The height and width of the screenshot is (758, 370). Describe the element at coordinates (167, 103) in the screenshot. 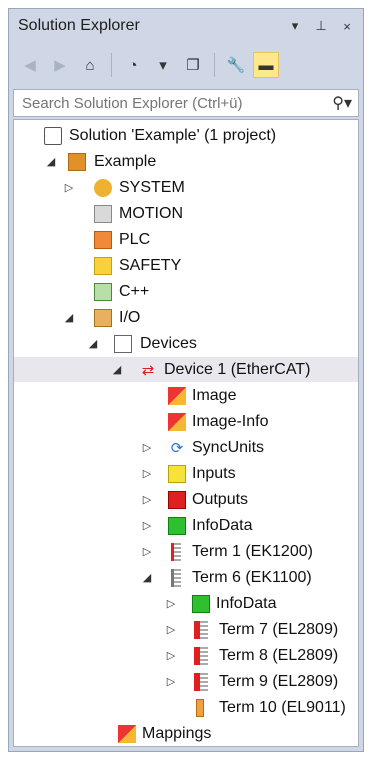

I see `search-input` at that location.